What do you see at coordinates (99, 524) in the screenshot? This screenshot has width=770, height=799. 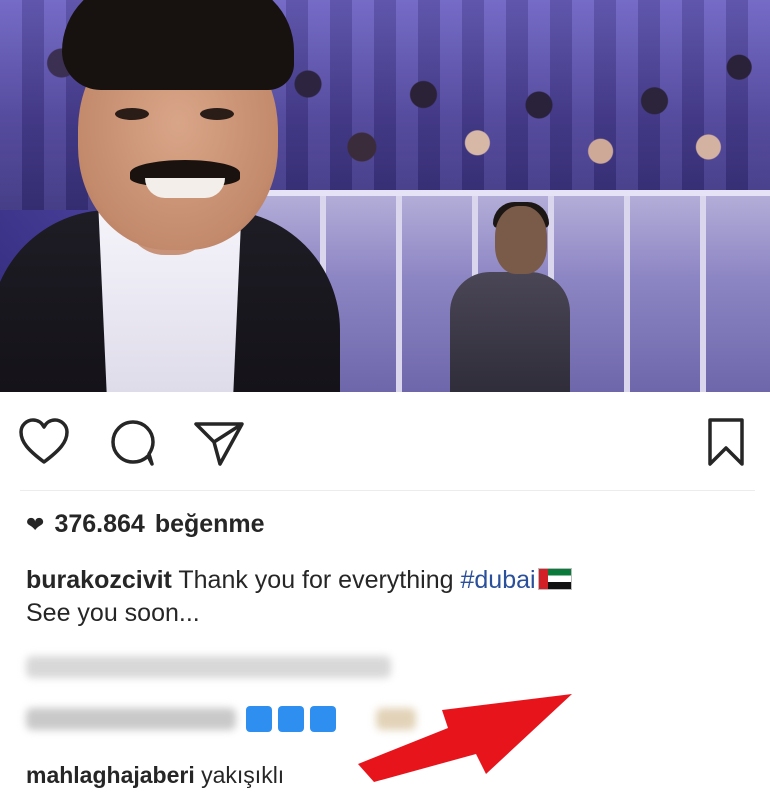 I see `likes-number: 376.864` at bounding box center [99, 524].